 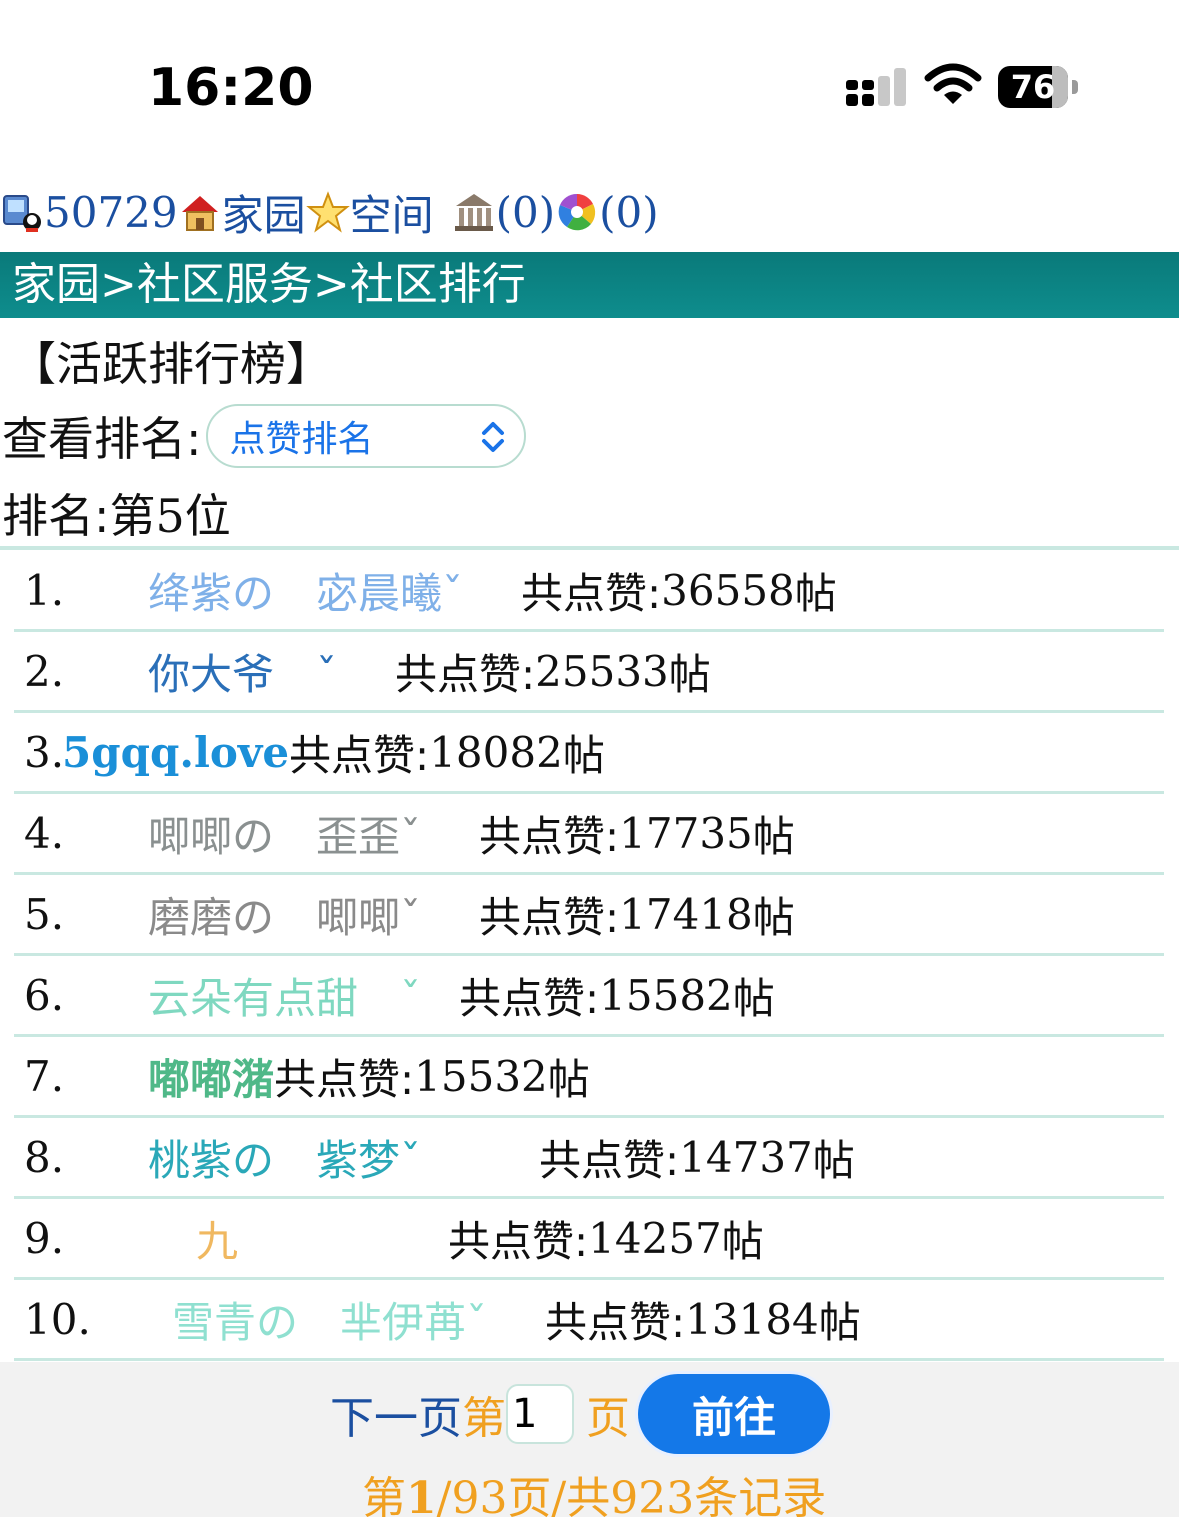 What do you see at coordinates (44, 1238) in the screenshot?
I see `rank-number: 9.` at bounding box center [44, 1238].